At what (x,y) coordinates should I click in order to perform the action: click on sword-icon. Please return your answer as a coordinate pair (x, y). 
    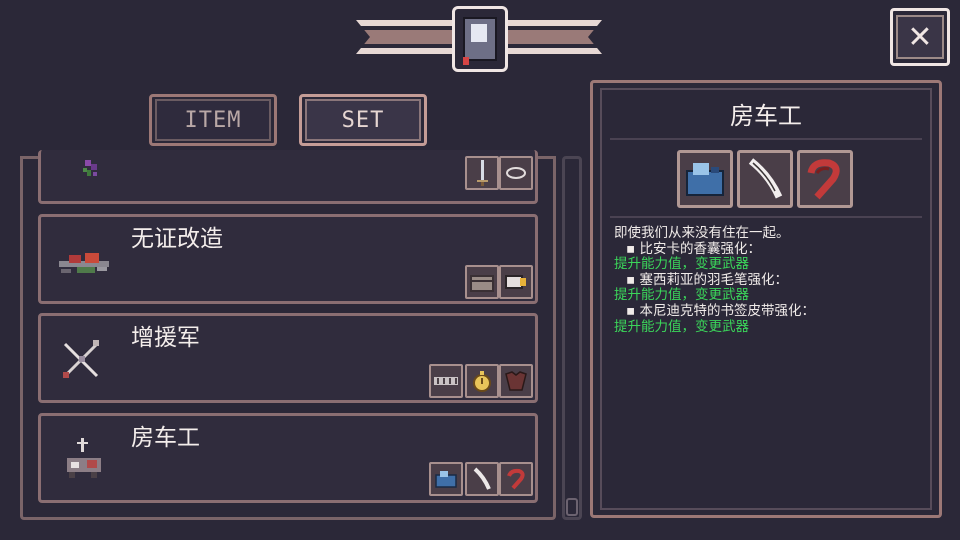
    Looking at the image, I should click on (482, 173).